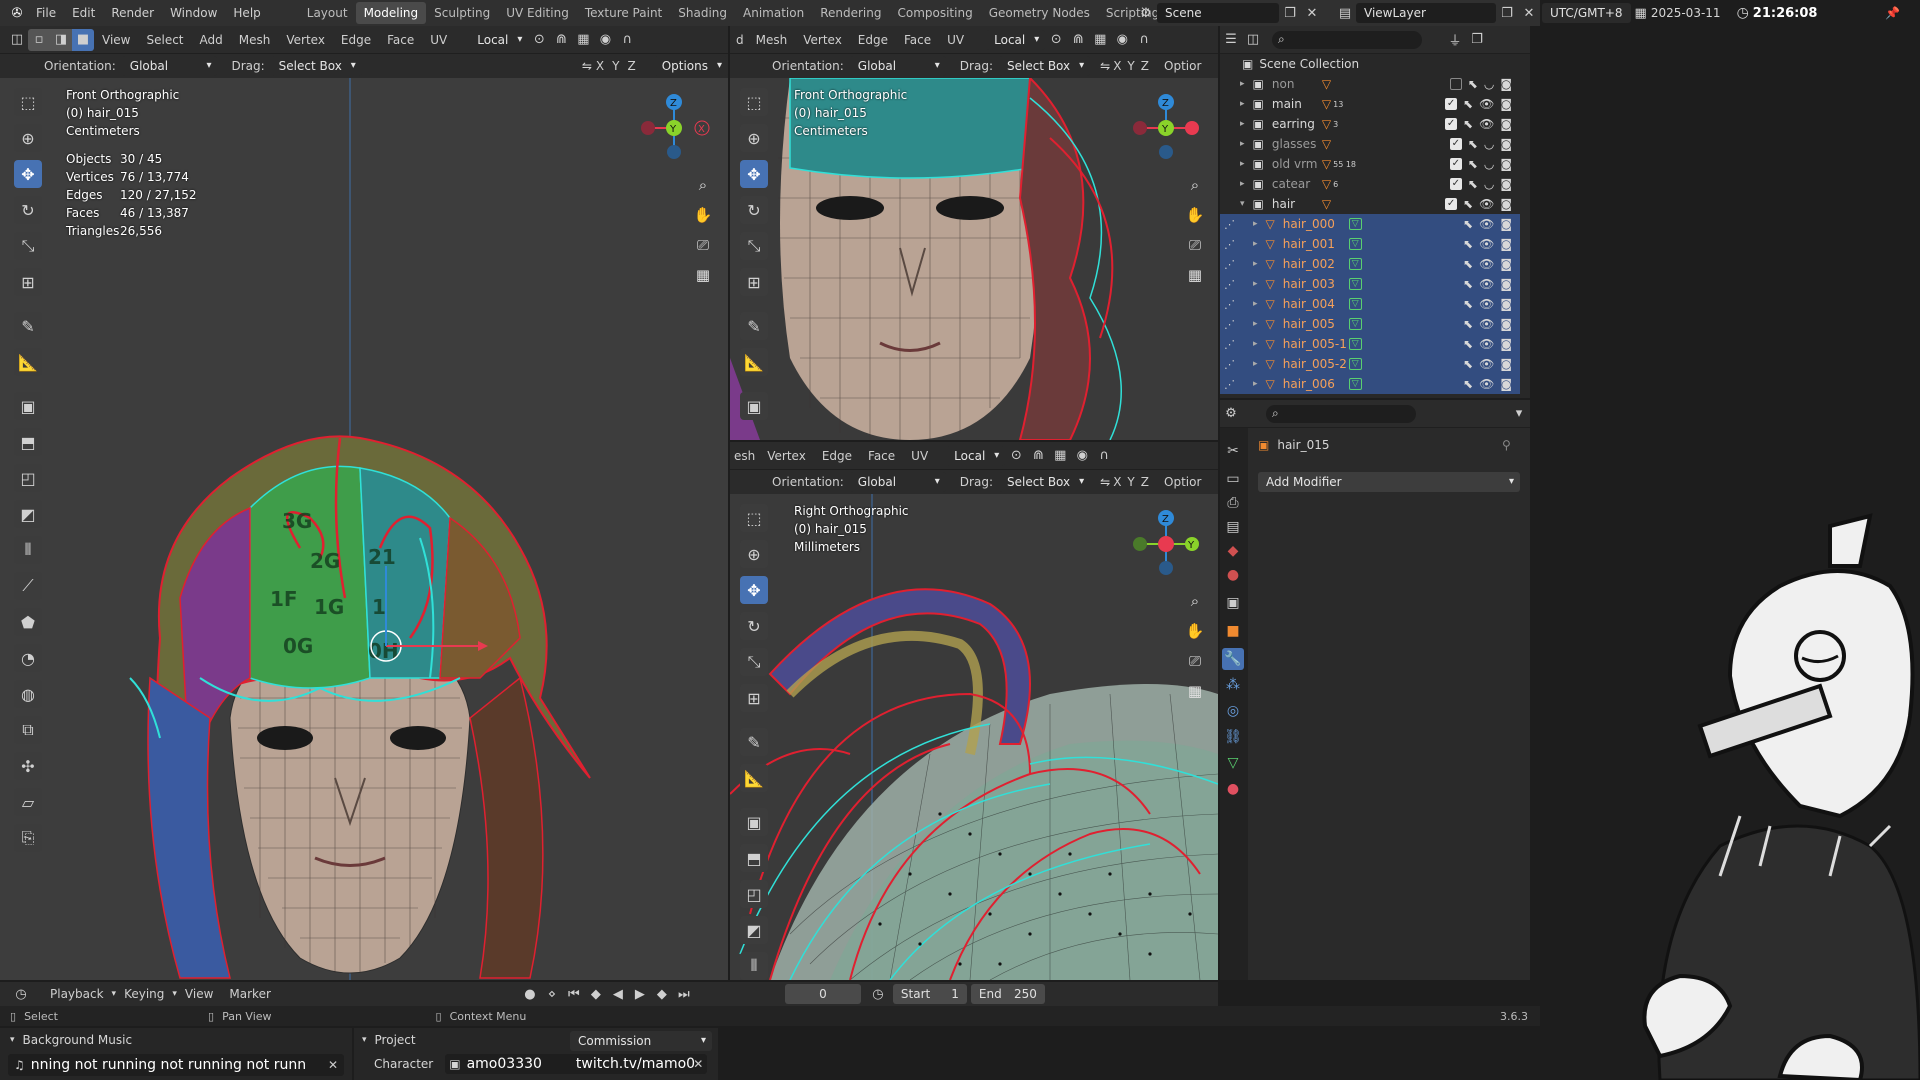 This screenshot has height=1080, width=1920. Describe the element at coordinates (1370, 364) in the screenshot. I see `outliner-object-row: ⋰ ▸ ▽ hair_005-2 ▽ ⬉ 👁 ◙` at that location.